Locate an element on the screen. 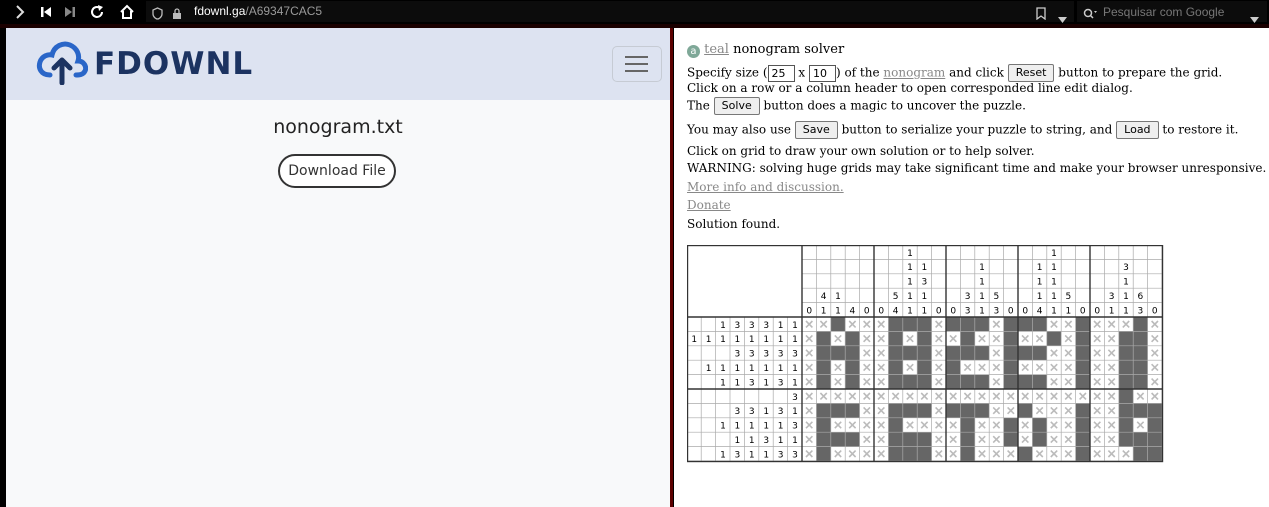  lock-icon is located at coordinates (177, 14).